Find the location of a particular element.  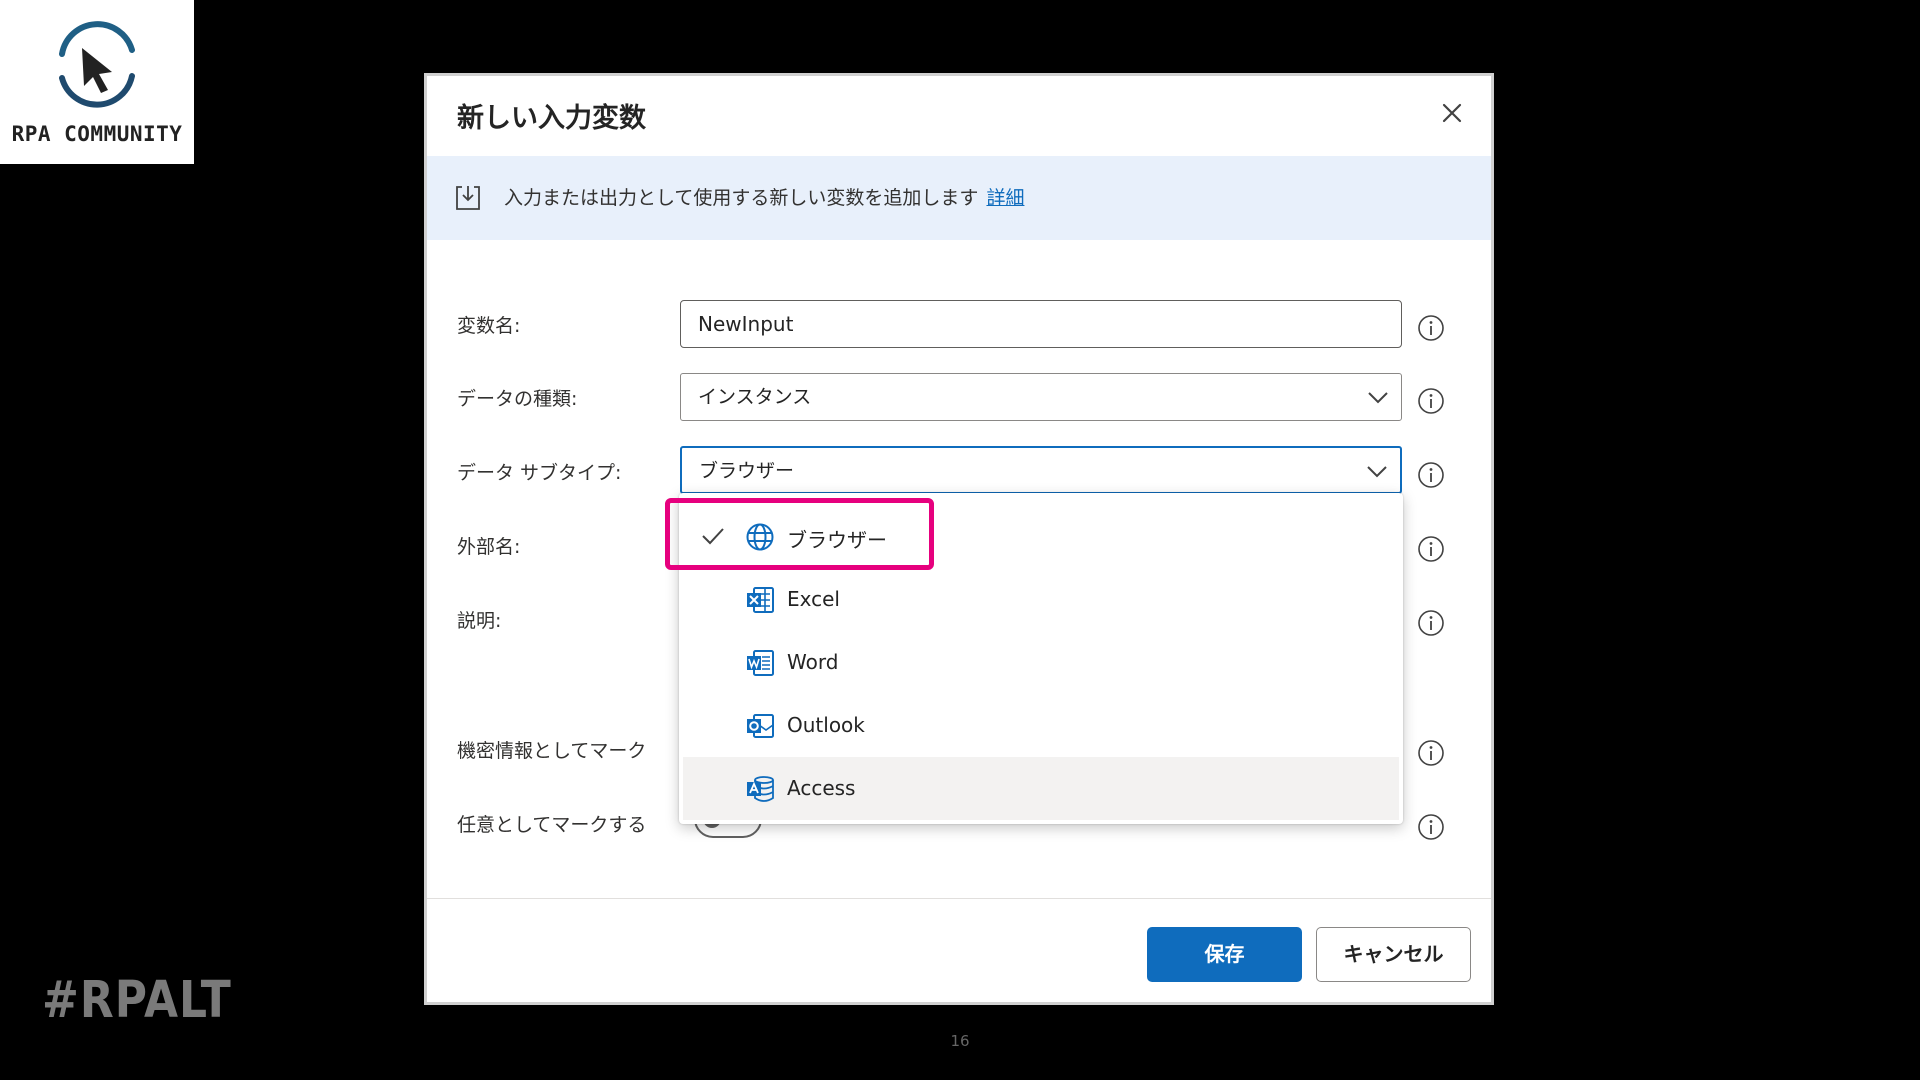

info-text: 入力または出力として使用する新しい変数を追加します 詳細 is located at coordinates (764, 196).